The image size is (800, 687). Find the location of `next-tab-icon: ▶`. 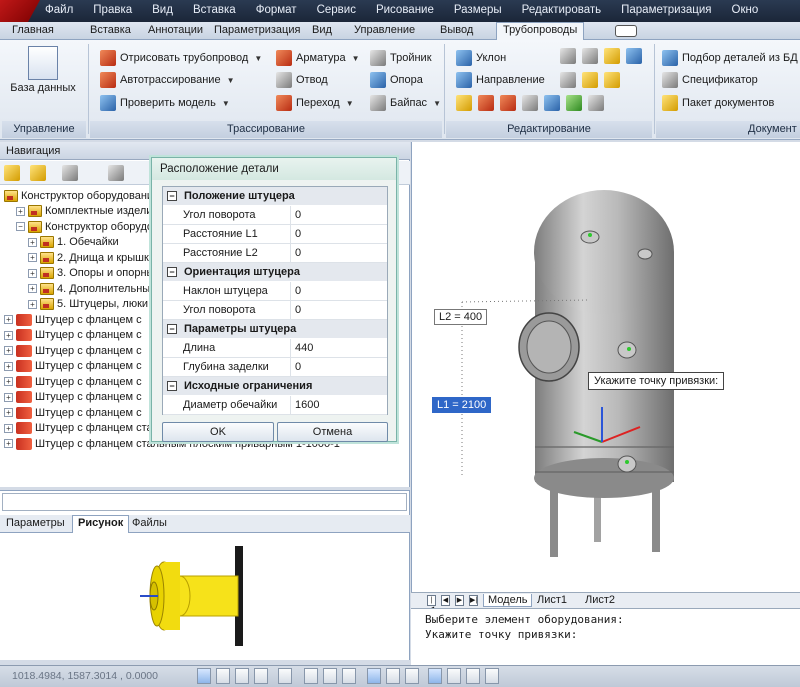

next-tab-icon: ▶ is located at coordinates (459, 600).